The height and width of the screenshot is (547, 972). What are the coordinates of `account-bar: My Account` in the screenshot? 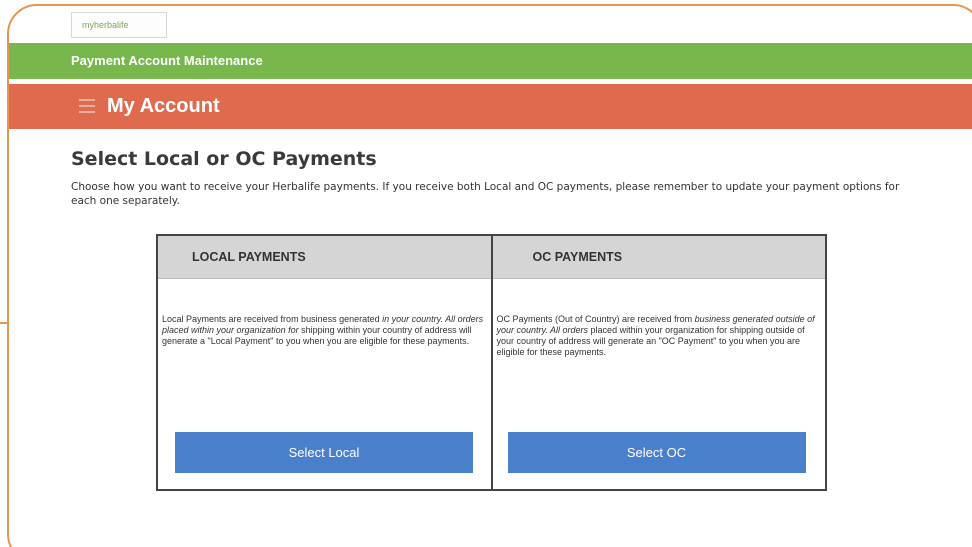 It's located at (490, 106).